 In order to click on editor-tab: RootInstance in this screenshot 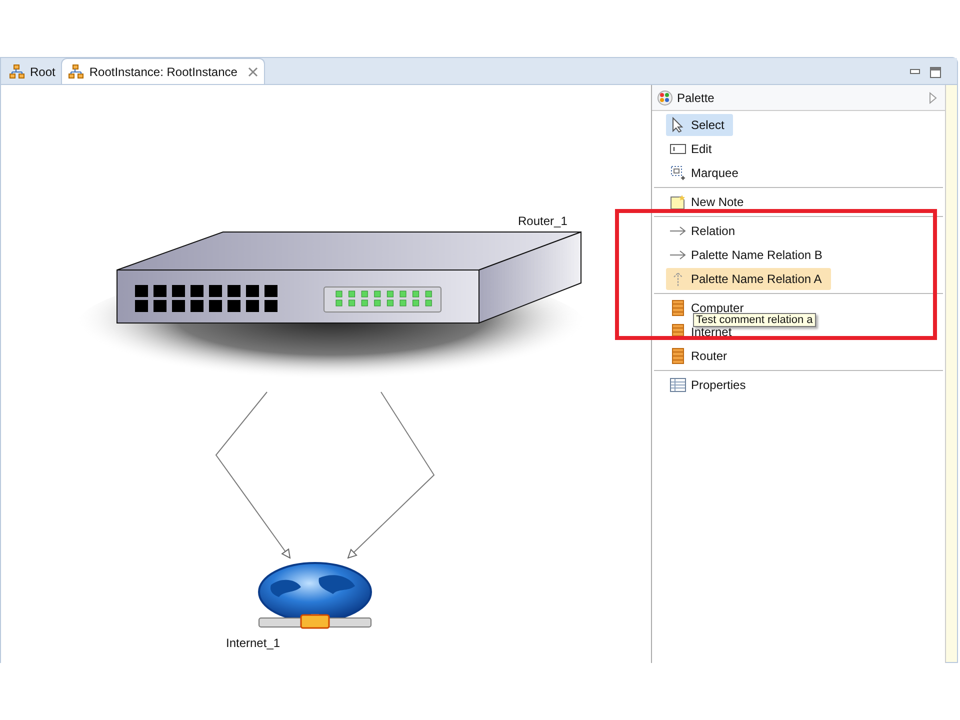, I will do `click(163, 71)`.